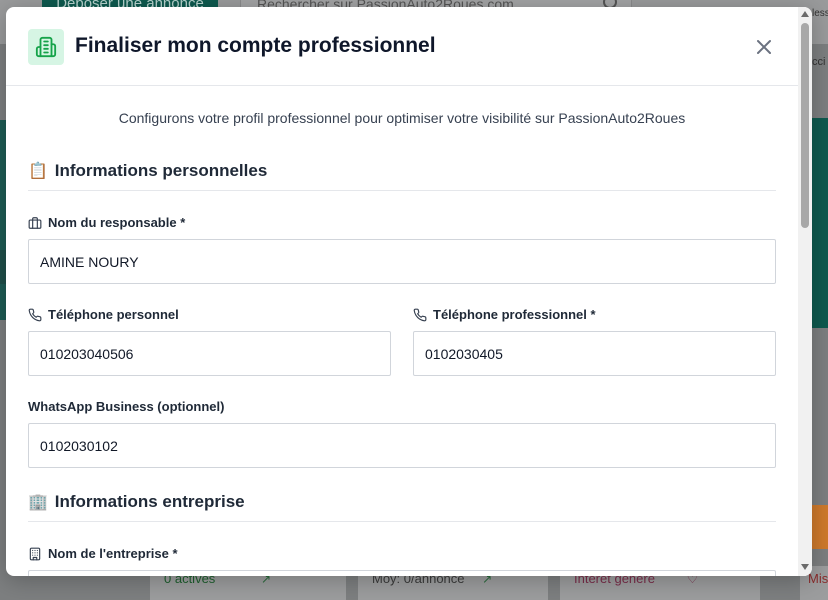  What do you see at coordinates (820, 13) in the screenshot?
I see `background-cut-text: less` at bounding box center [820, 13].